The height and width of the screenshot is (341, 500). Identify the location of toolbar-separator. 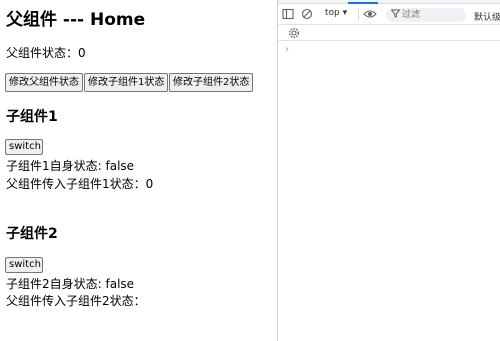
(358, 15).